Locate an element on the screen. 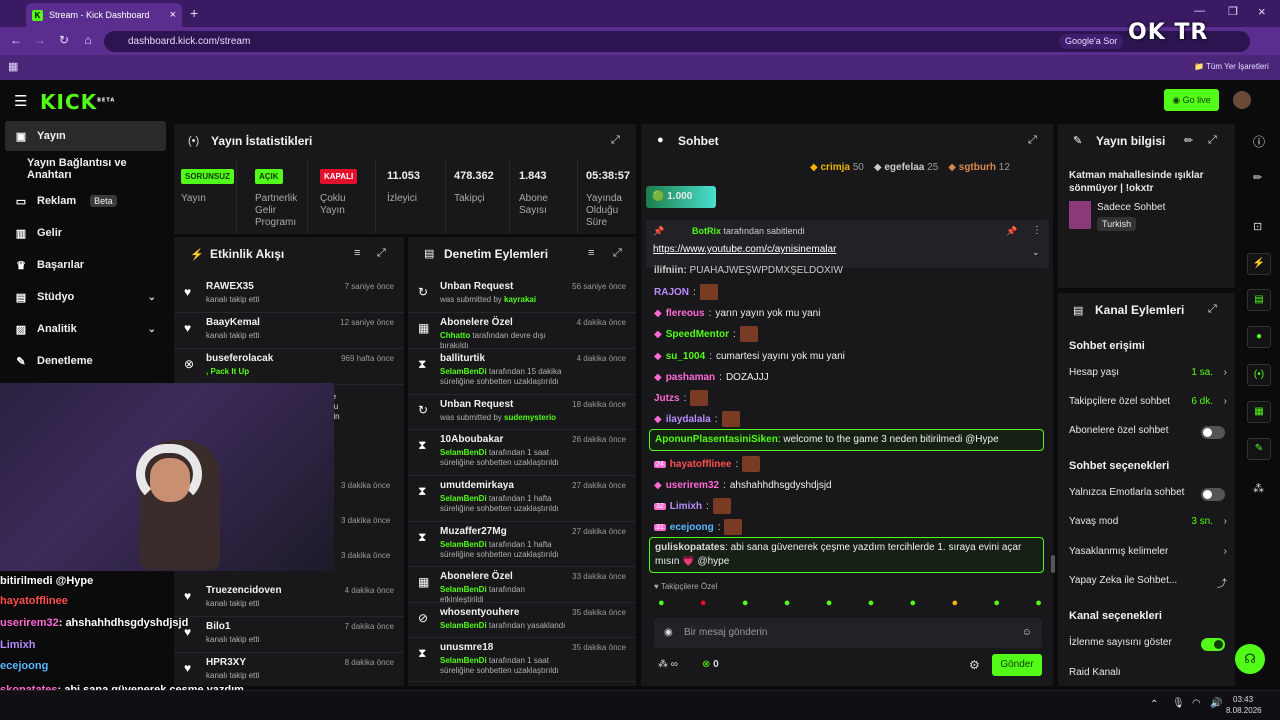 This screenshot has width=1280, height=720. close-tab-icon: × is located at coordinates (173, 15).